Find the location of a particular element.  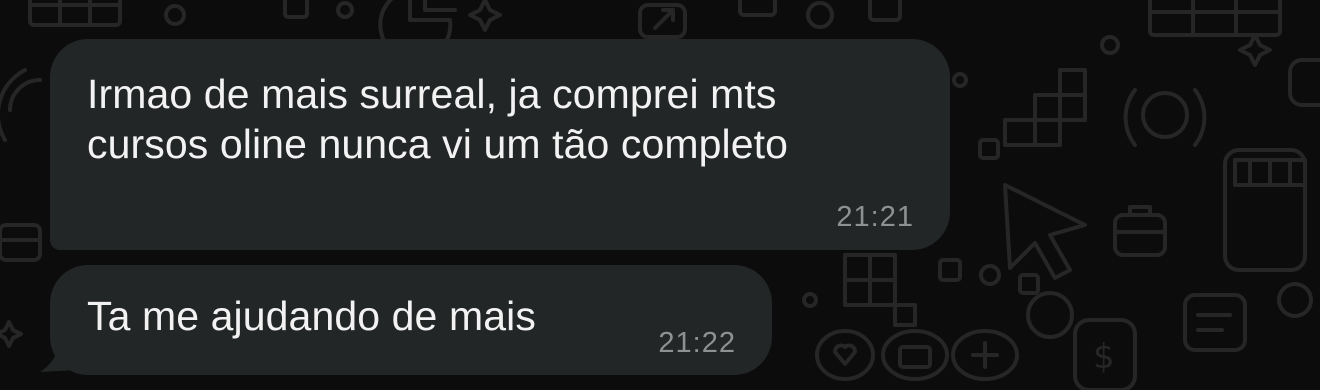

arrow-up-icon is located at coordinates (662, 21).